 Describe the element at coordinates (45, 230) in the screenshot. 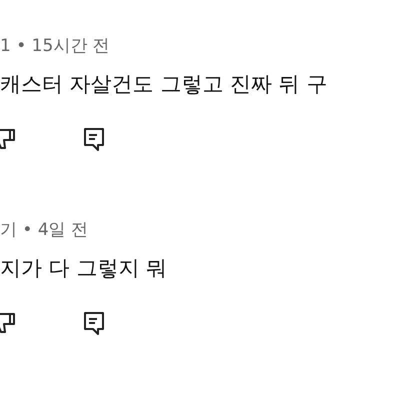

I see `comment-meta: 기 • 4일 전` at that location.